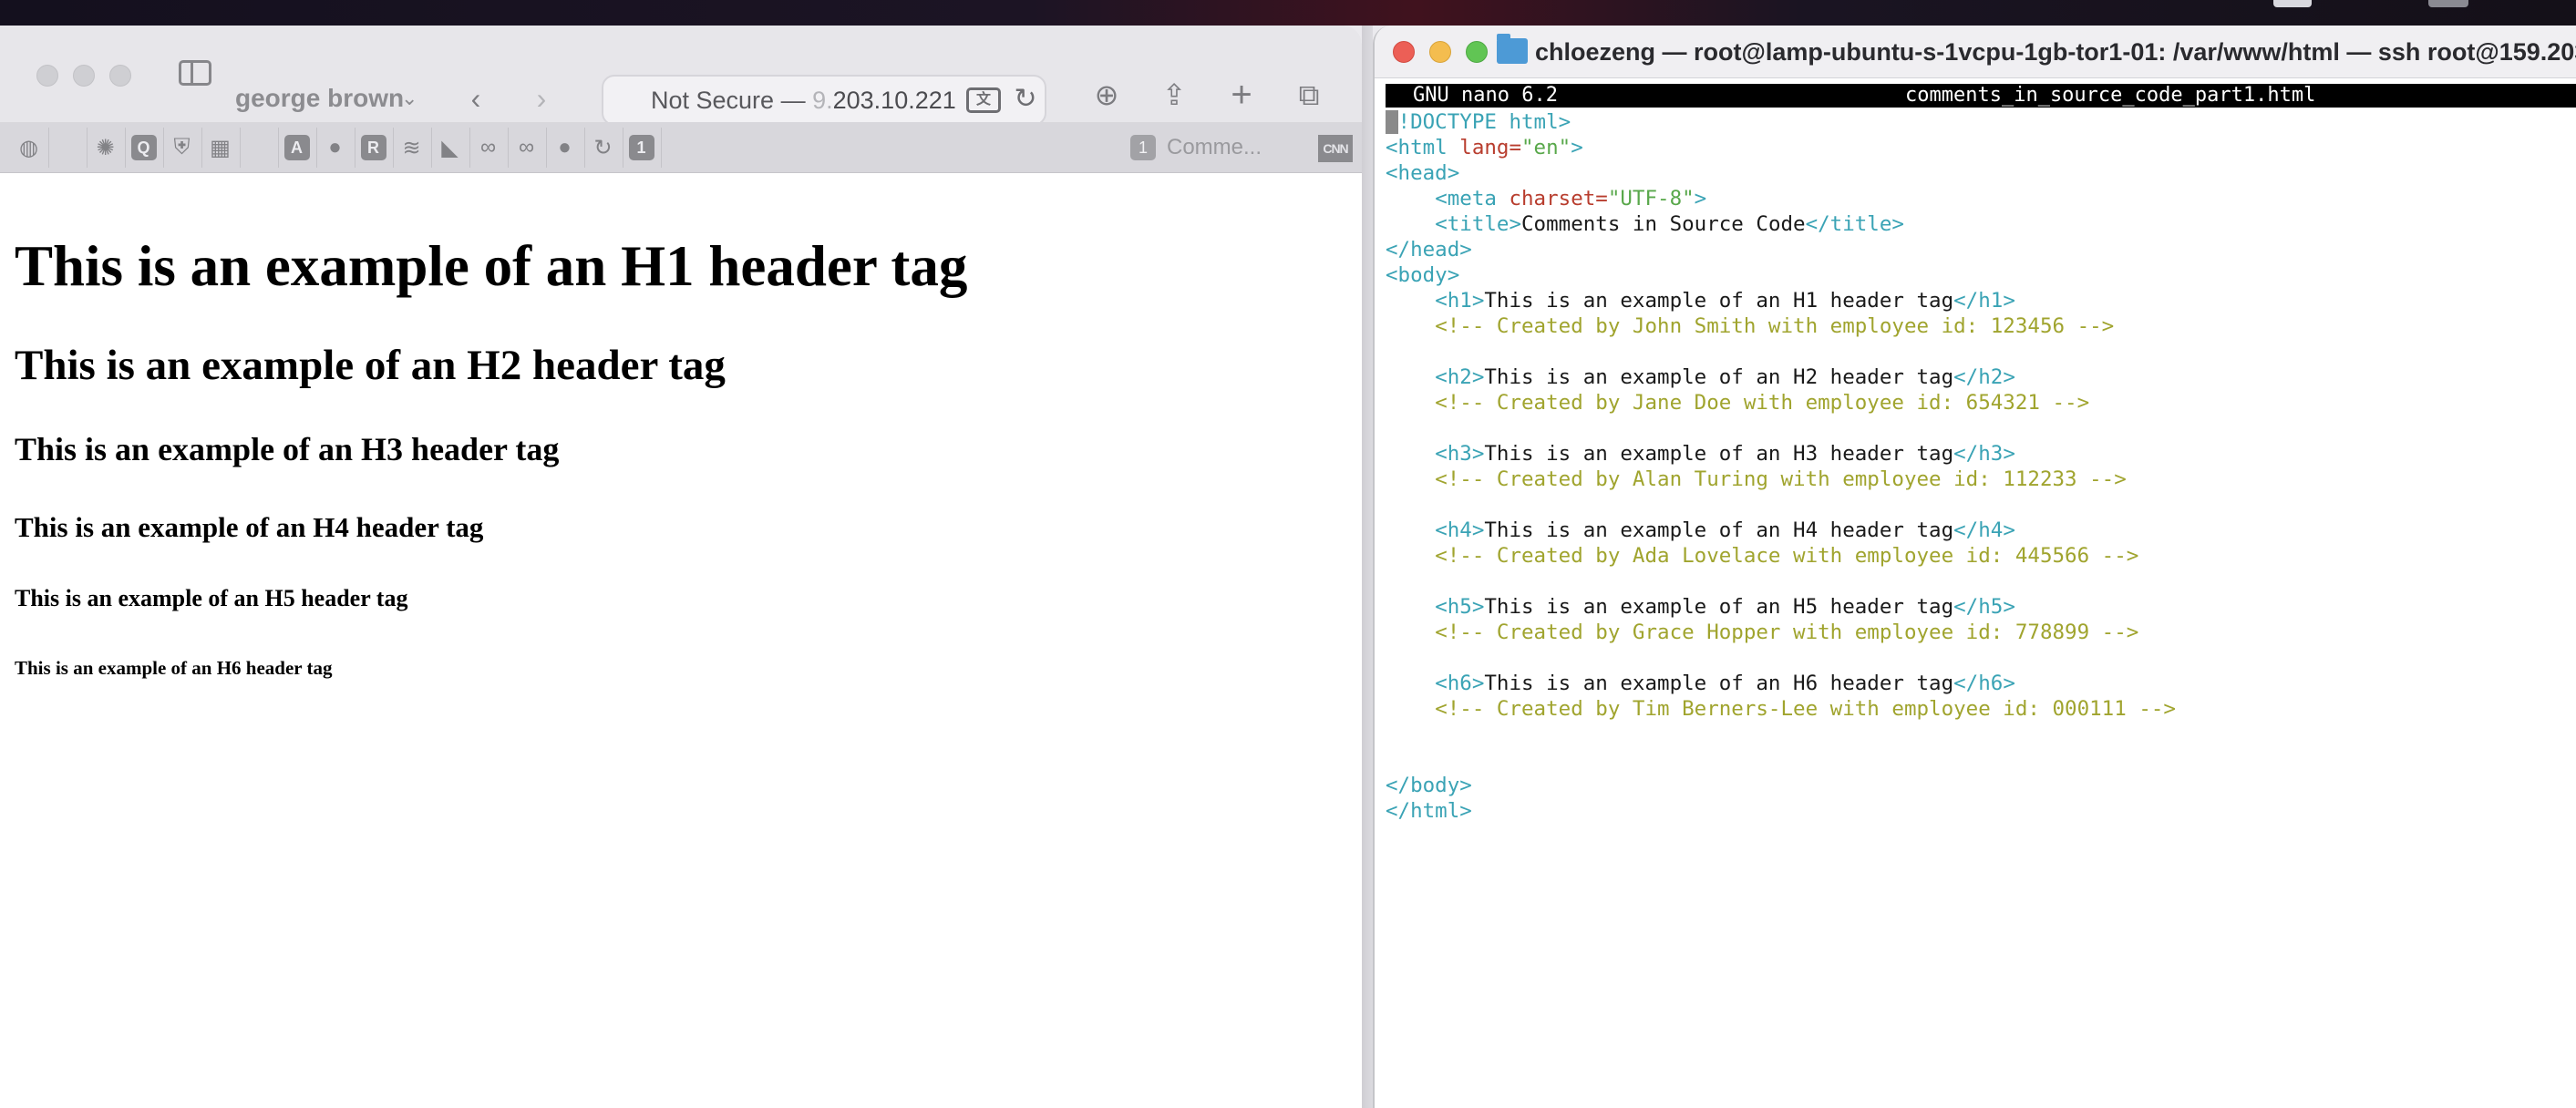 Image resolution: width=2576 pixels, height=1108 pixels. Describe the element at coordinates (221, 148) in the screenshot. I see `grid-icon: ▦` at that location.